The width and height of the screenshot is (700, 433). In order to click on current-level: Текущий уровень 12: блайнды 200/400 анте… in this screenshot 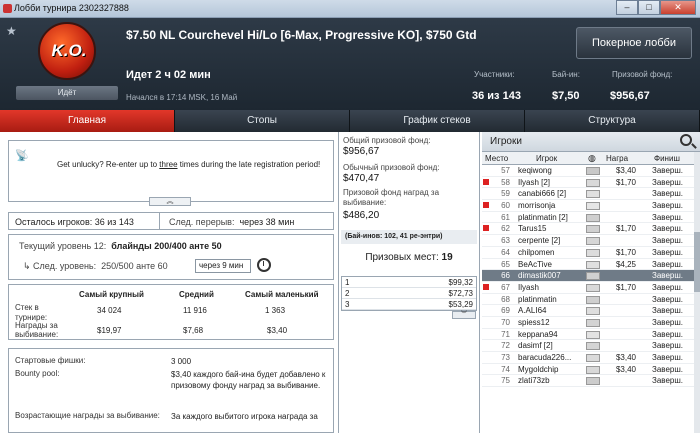, I will do `click(120, 246)`.